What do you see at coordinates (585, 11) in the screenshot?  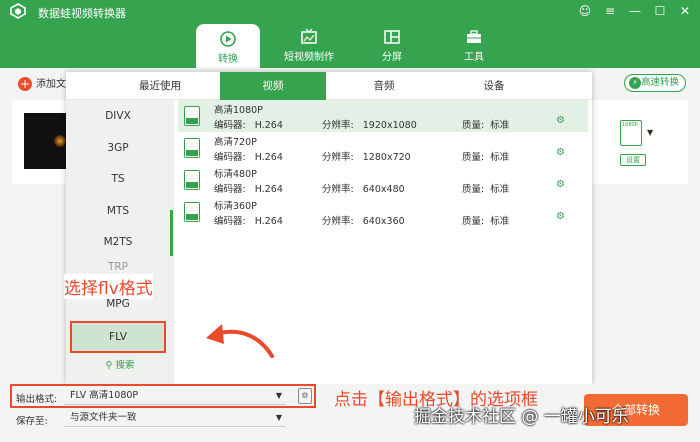 I see `user-icon: ☺` at bounding box center [585, 11].